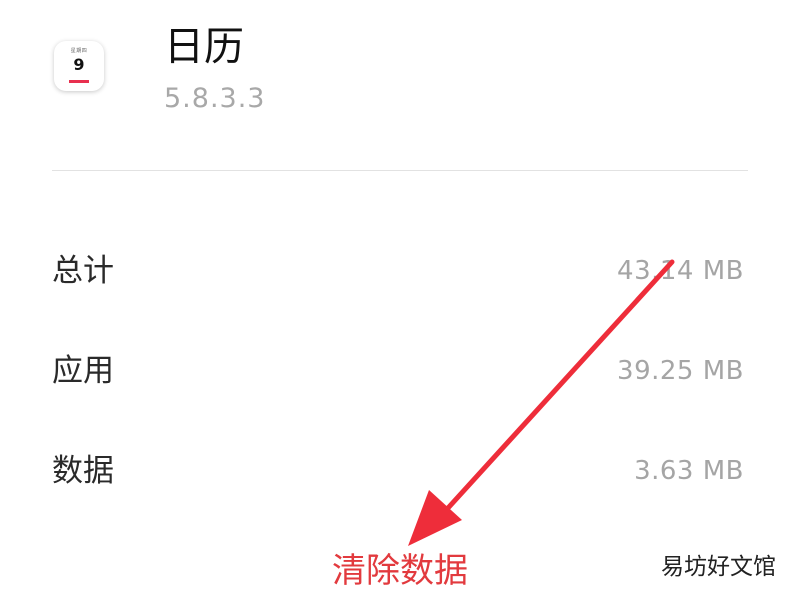 This screenshot has height=600, width=800. What do you see at coordinates (83, 271) in the screenshot?
I see `storage-row-label: 总计` at bounding box center [83, 271].